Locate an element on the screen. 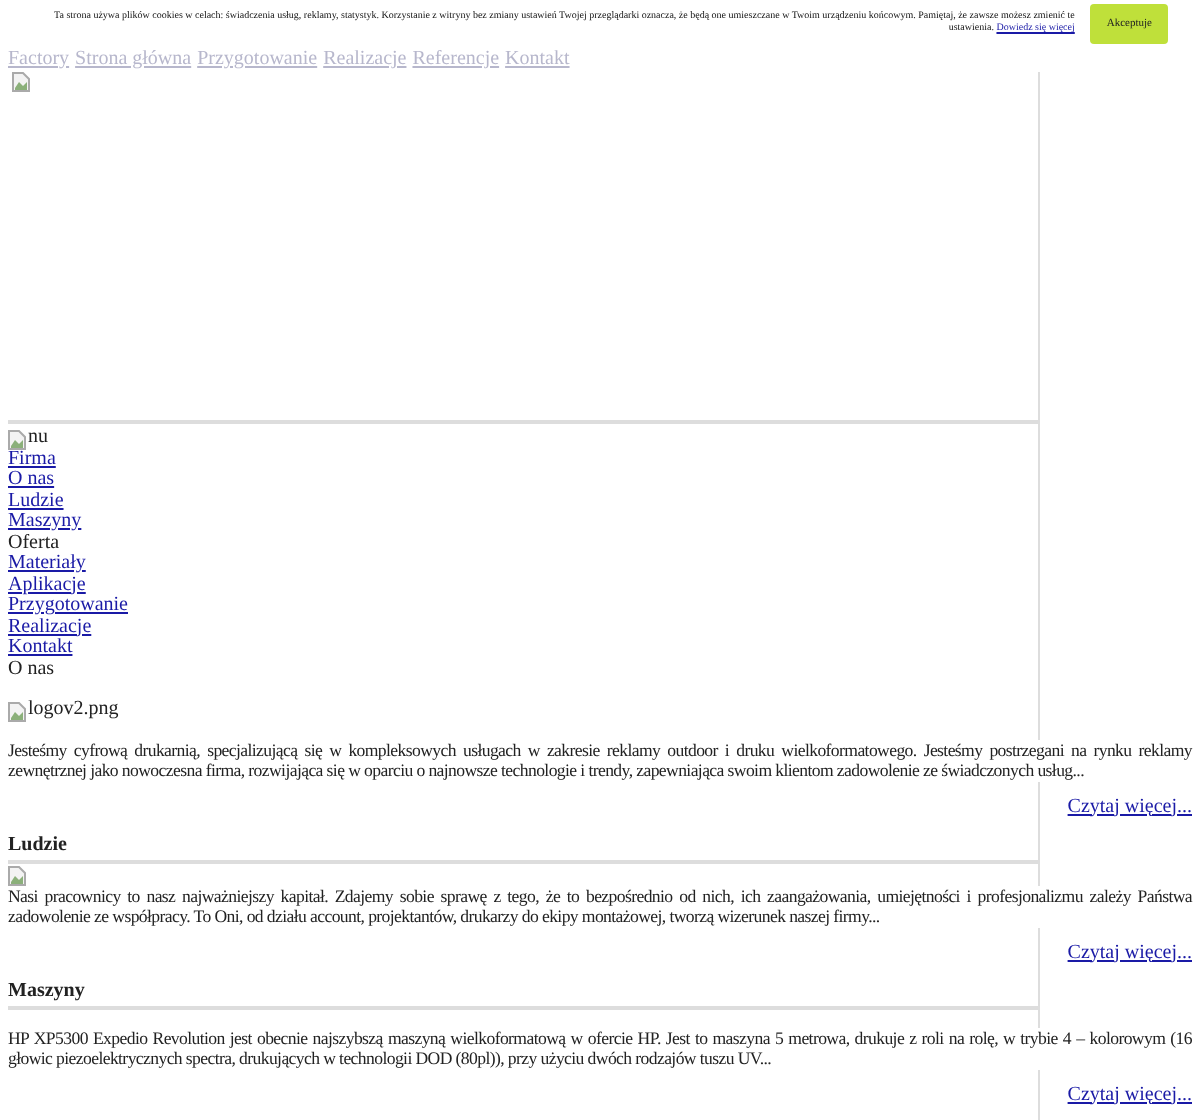  menu-link: Przygotowanie is located at coordinates (68, 606).